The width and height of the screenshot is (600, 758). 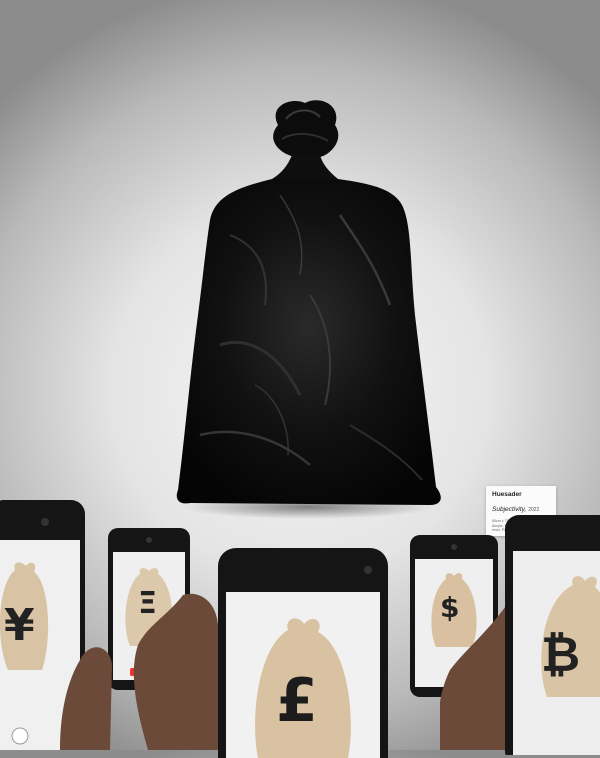 I want to click on phone-pound: £, so click(x=303, y=653).